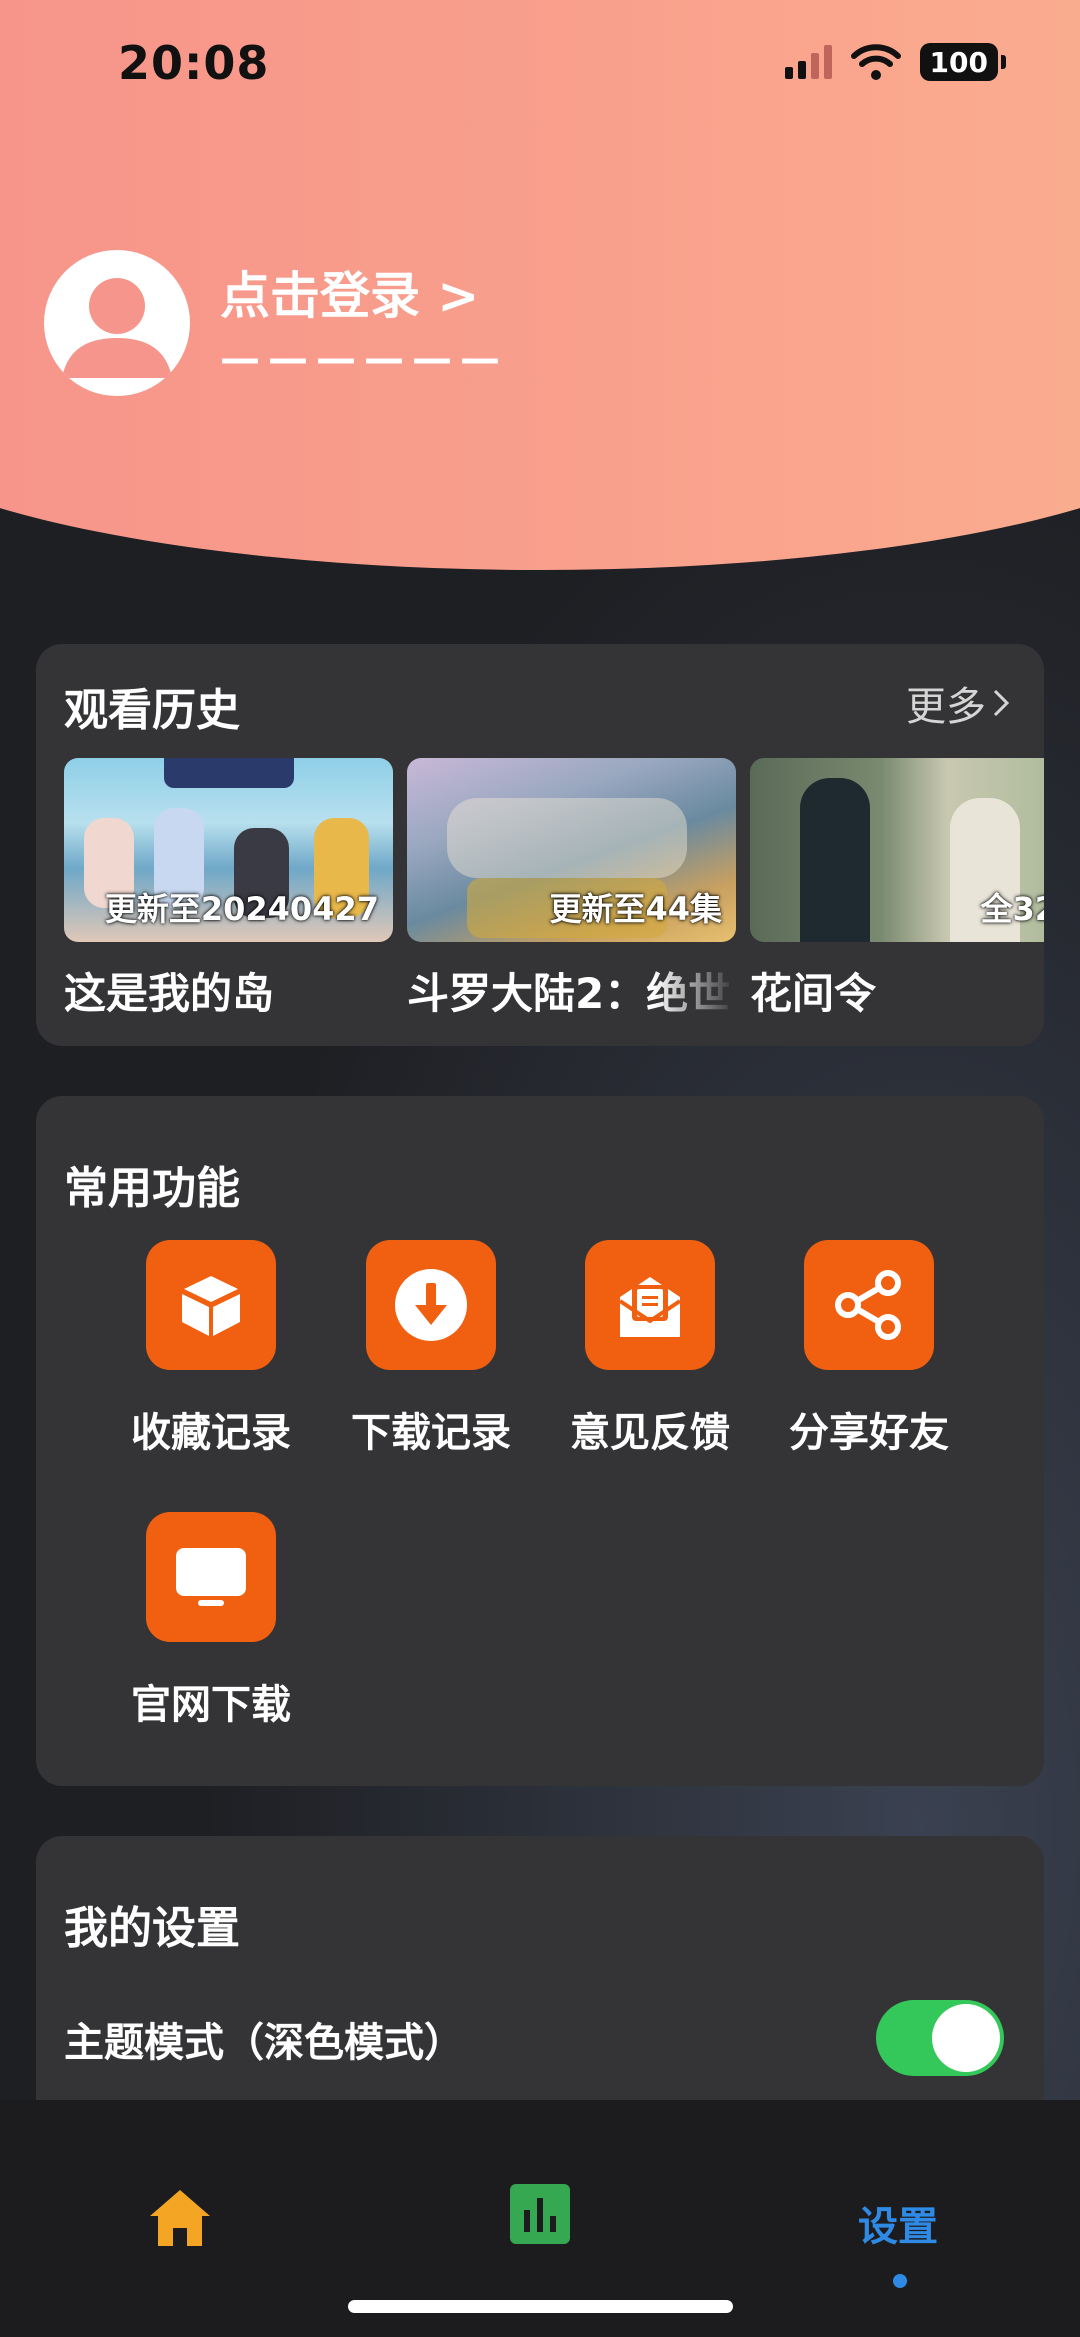 The height and width of the screenshot is (2337, 1080). Describe the element at coordinates (117, 328) in the screenshot. I see `user-icon` at that location.